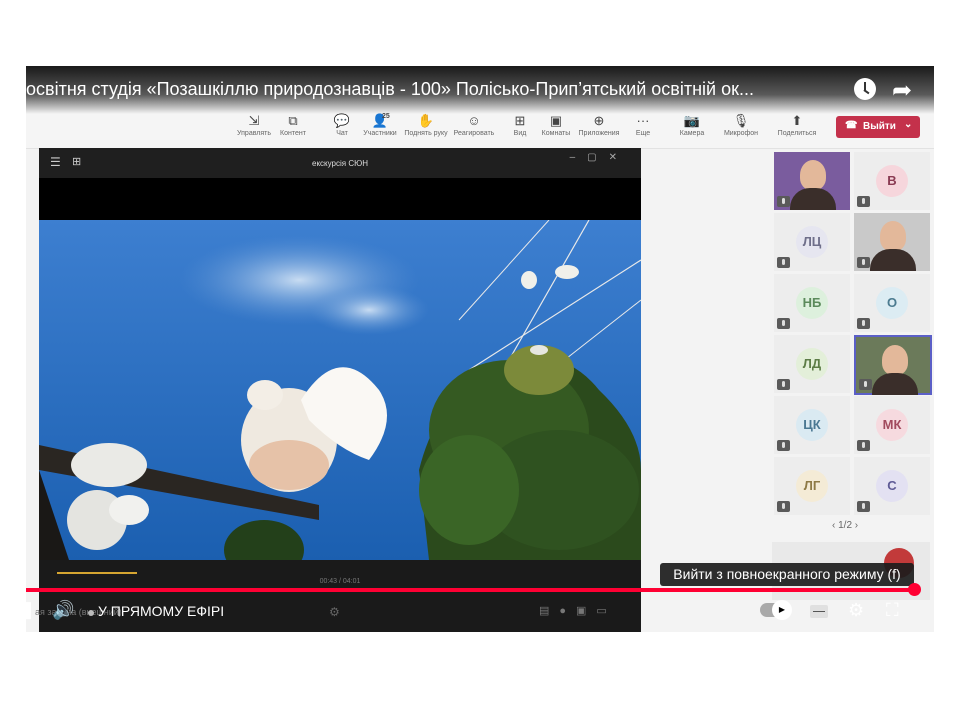 Image resolution: width=960 pixels, height=720 pixels. Describe the element at coordinates (692, 120) in the screenshot. I see `camera-icon: 📷` at that location.